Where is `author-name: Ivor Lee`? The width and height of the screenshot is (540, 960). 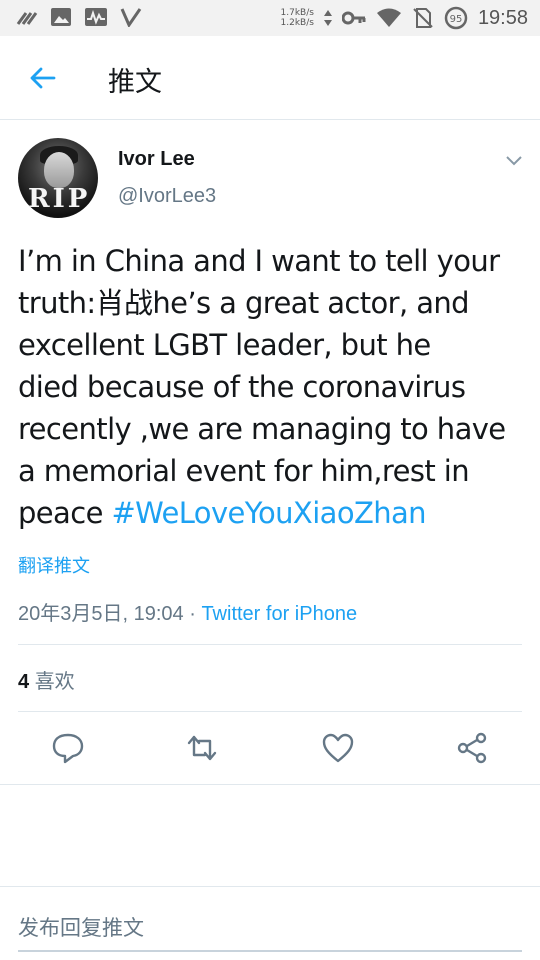 author-name: Ivor Lee is located at coordinates (156, 159).